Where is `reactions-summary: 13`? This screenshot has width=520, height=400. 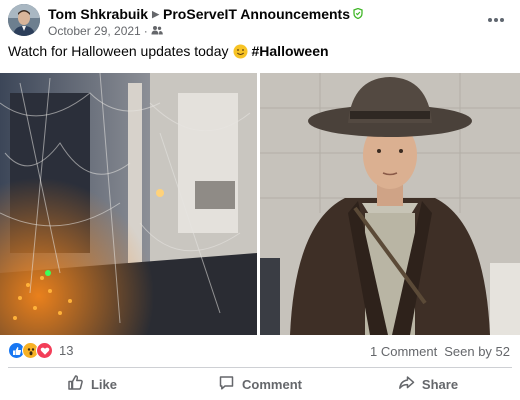 reactions-summary: 13 is located at coordinates (40, 350).